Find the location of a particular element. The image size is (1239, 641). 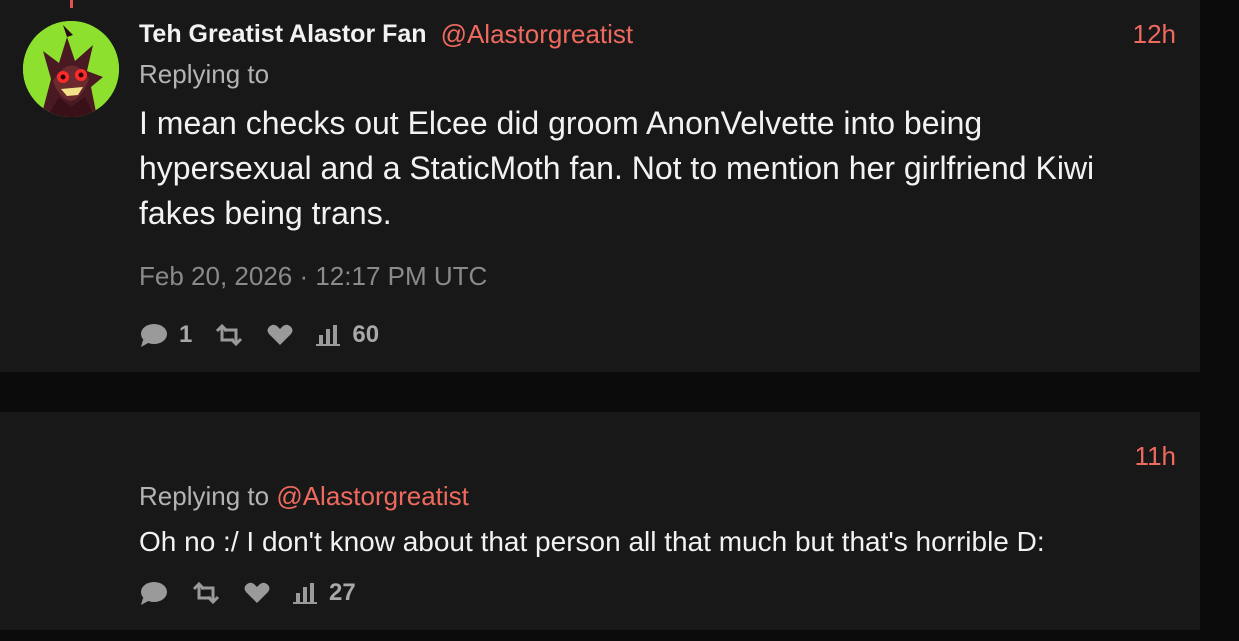

views-button: 60 is located at coordinates (347, 335).